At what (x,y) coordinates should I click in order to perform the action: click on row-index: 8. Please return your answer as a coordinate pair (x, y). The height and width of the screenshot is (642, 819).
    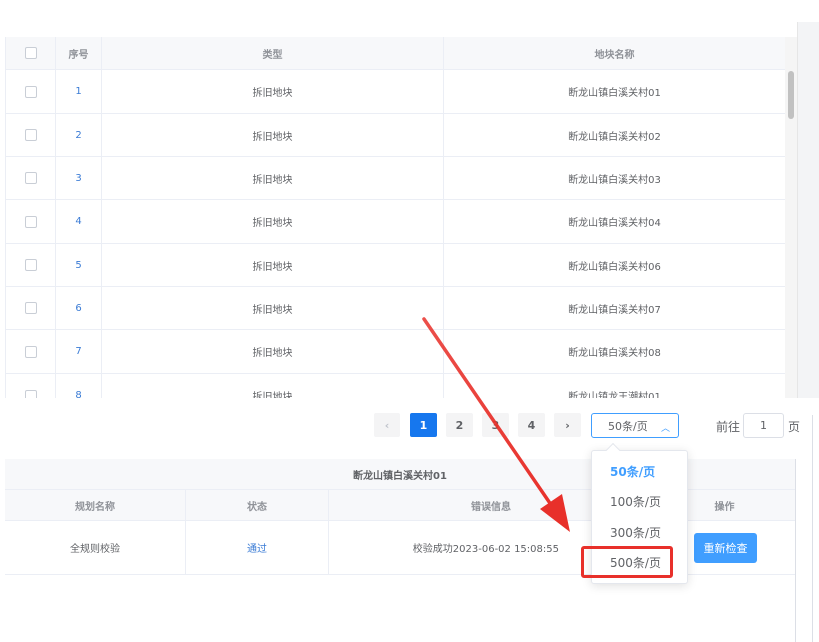
    Looking at the image, I should click on (78, 394).